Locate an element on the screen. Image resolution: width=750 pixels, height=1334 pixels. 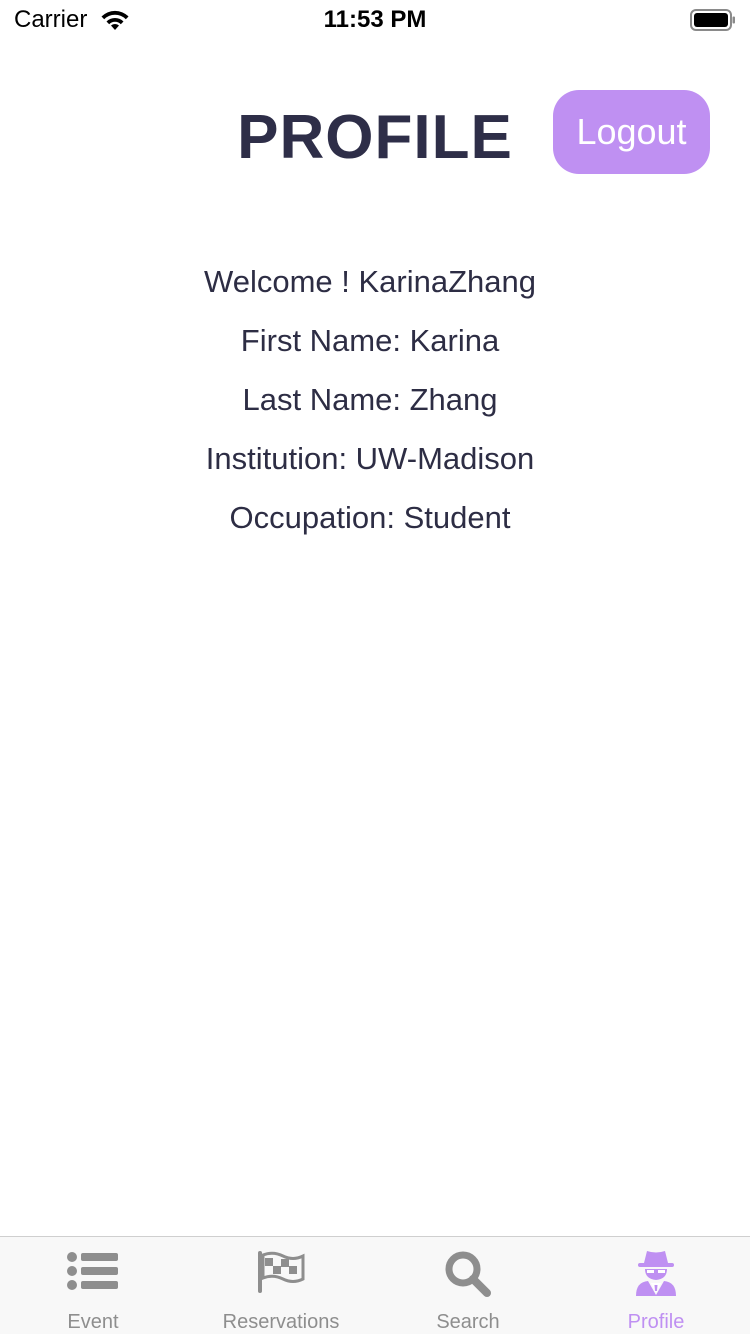
tab-profile: Profile is located at coordinates (656, 1285).